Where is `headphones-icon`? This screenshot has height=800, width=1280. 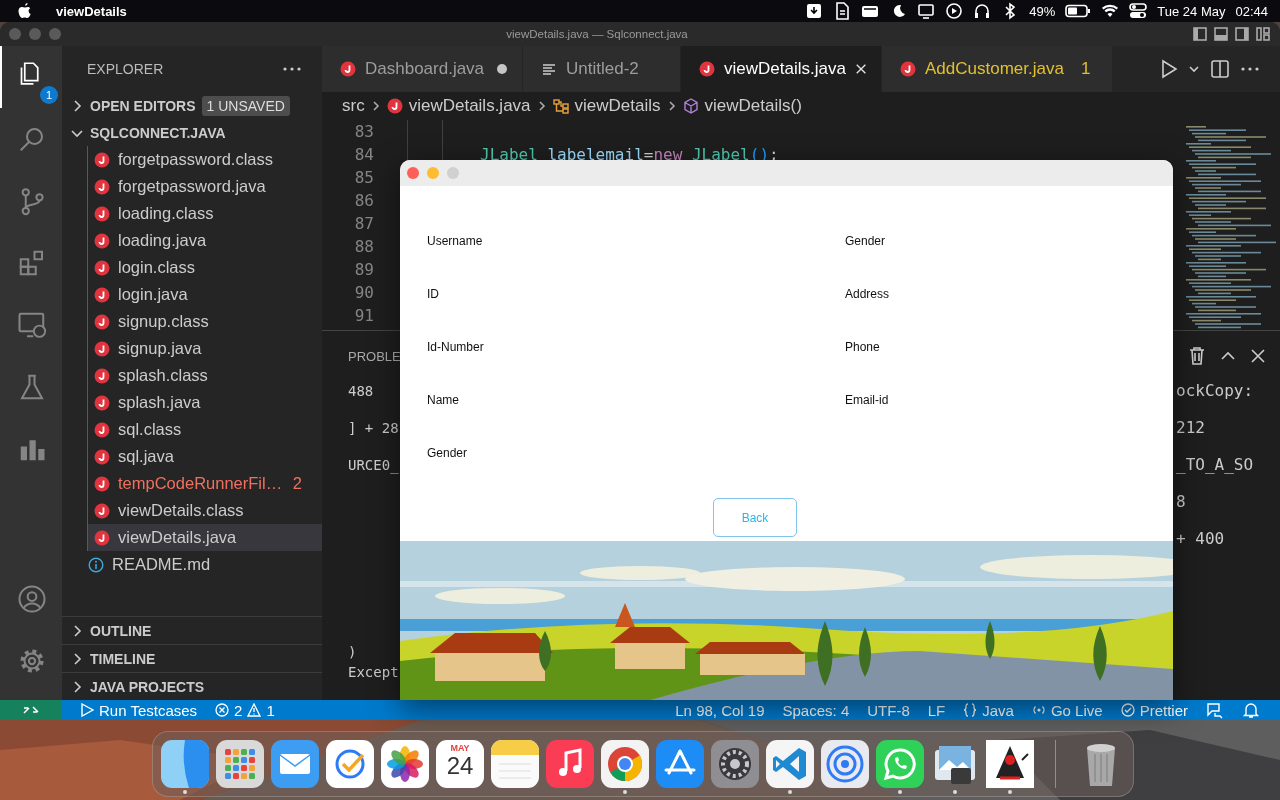 headphones-icon is located at coordinates (982, 11).